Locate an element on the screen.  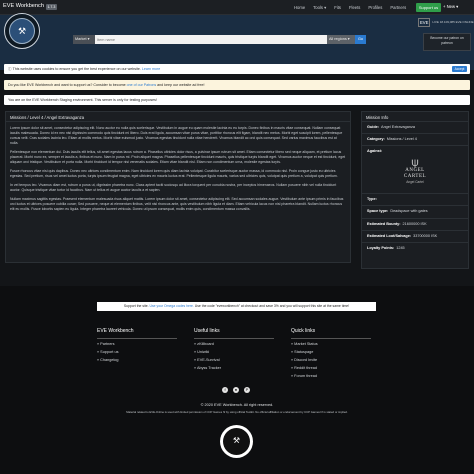
type-row: Type: is located at coordinates (415, 200).